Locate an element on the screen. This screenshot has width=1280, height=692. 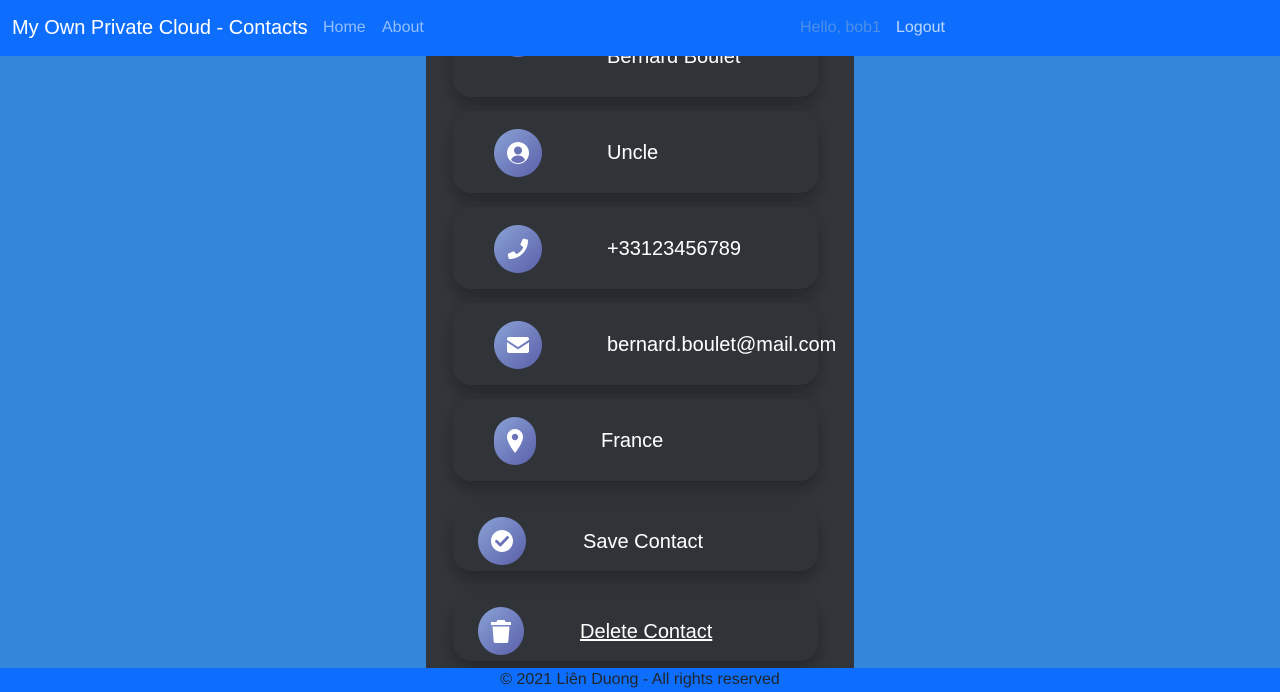
footer: © 2021 Liên Duong - All rights reserved is located at coordinates (640, 680).